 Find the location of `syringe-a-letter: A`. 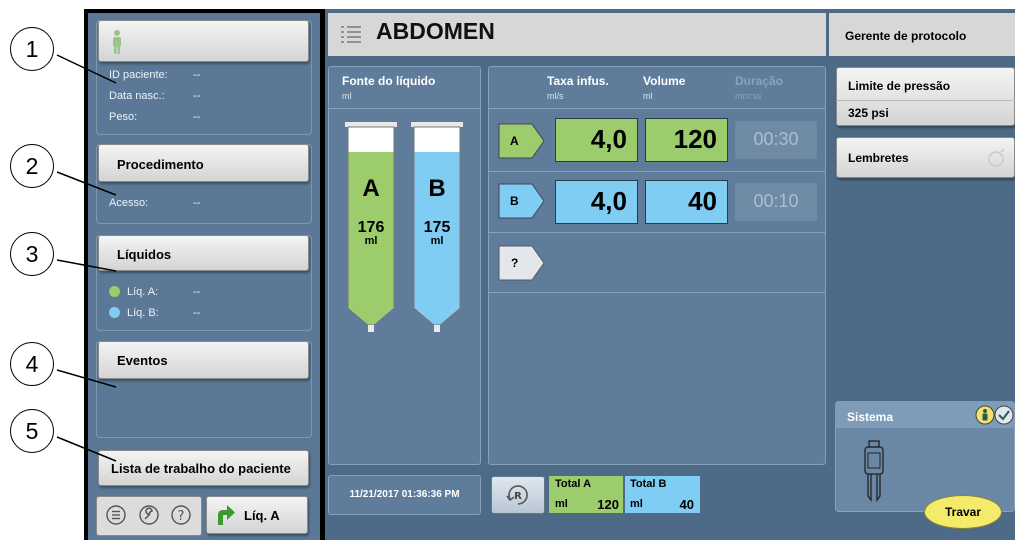

syringe-a-letter: A is located at coordinates (371, 188).